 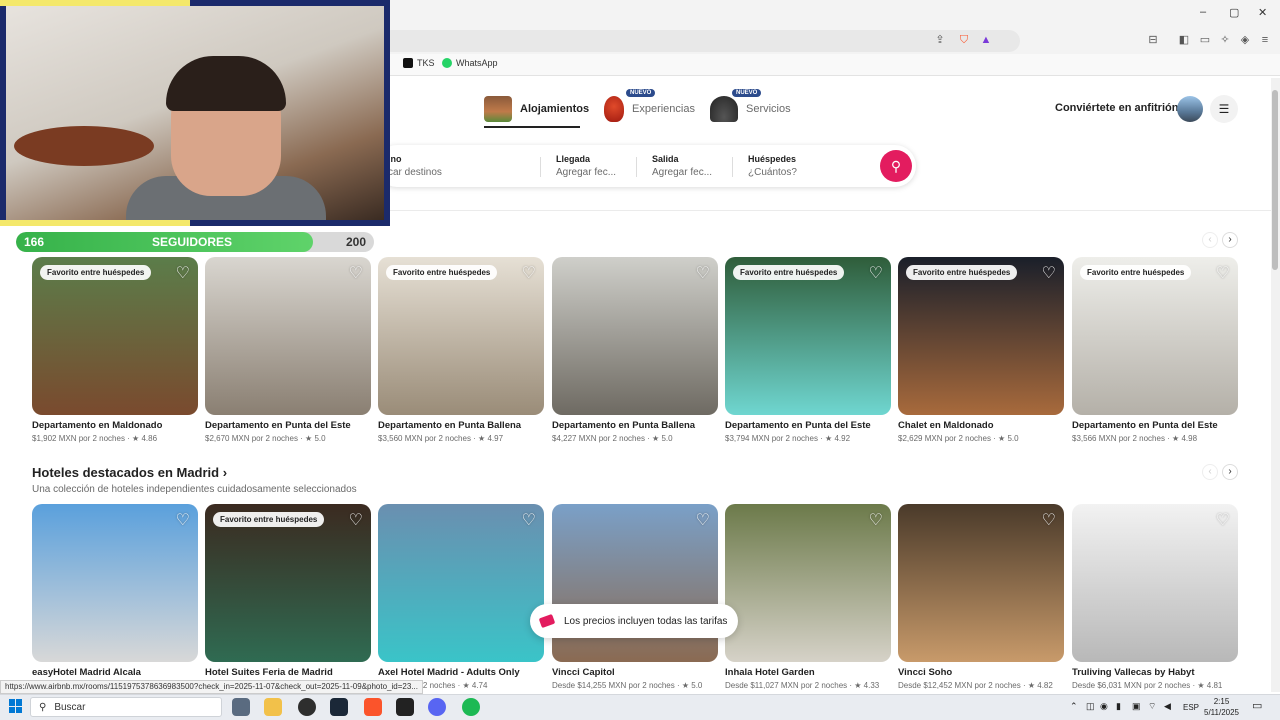 I want to click on microphone-icon: ▮, so click(x=1118, y=706).